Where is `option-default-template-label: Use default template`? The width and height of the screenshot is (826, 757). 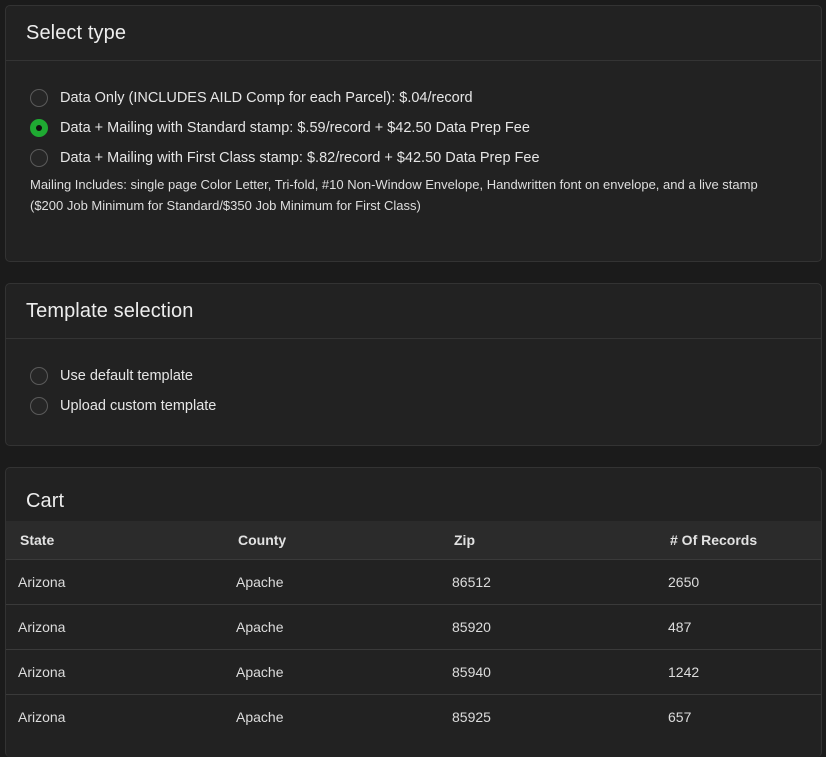
option-default-template-label: Use default template is located at coordinates (126, 376).